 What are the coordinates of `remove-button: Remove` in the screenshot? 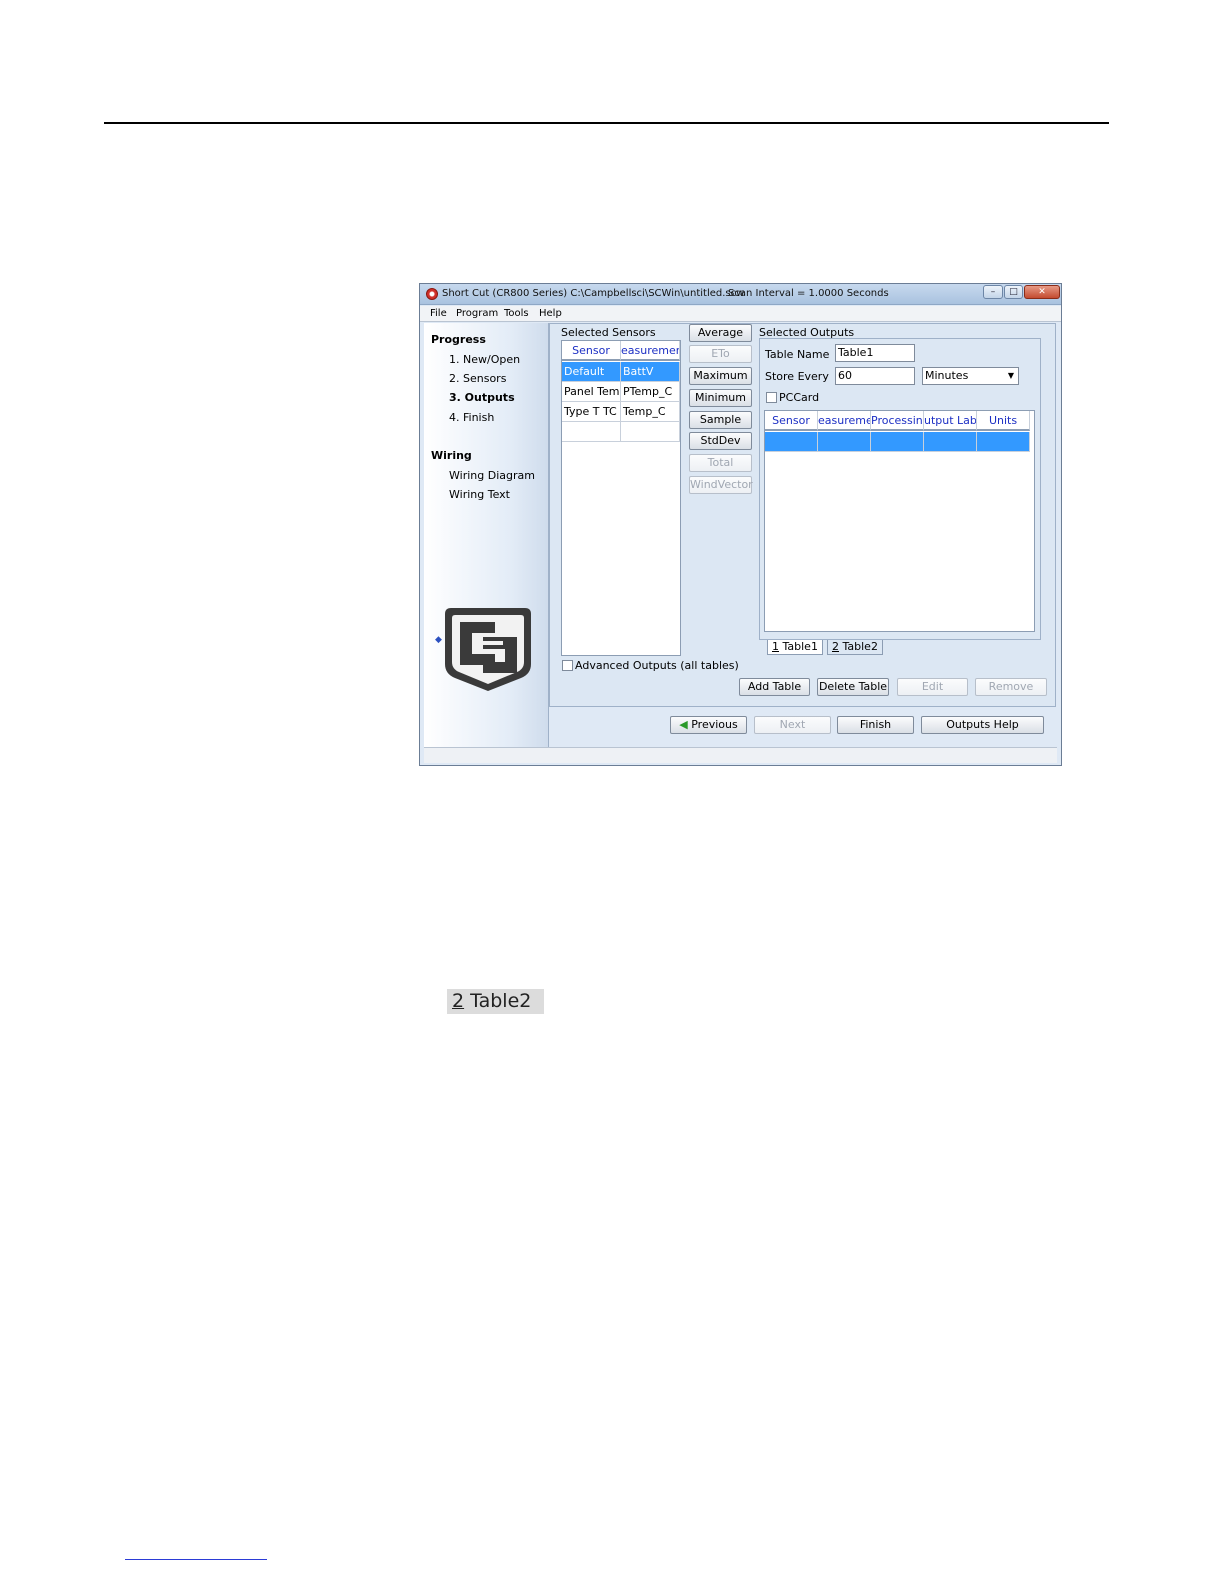 It's located at (1011, 687).